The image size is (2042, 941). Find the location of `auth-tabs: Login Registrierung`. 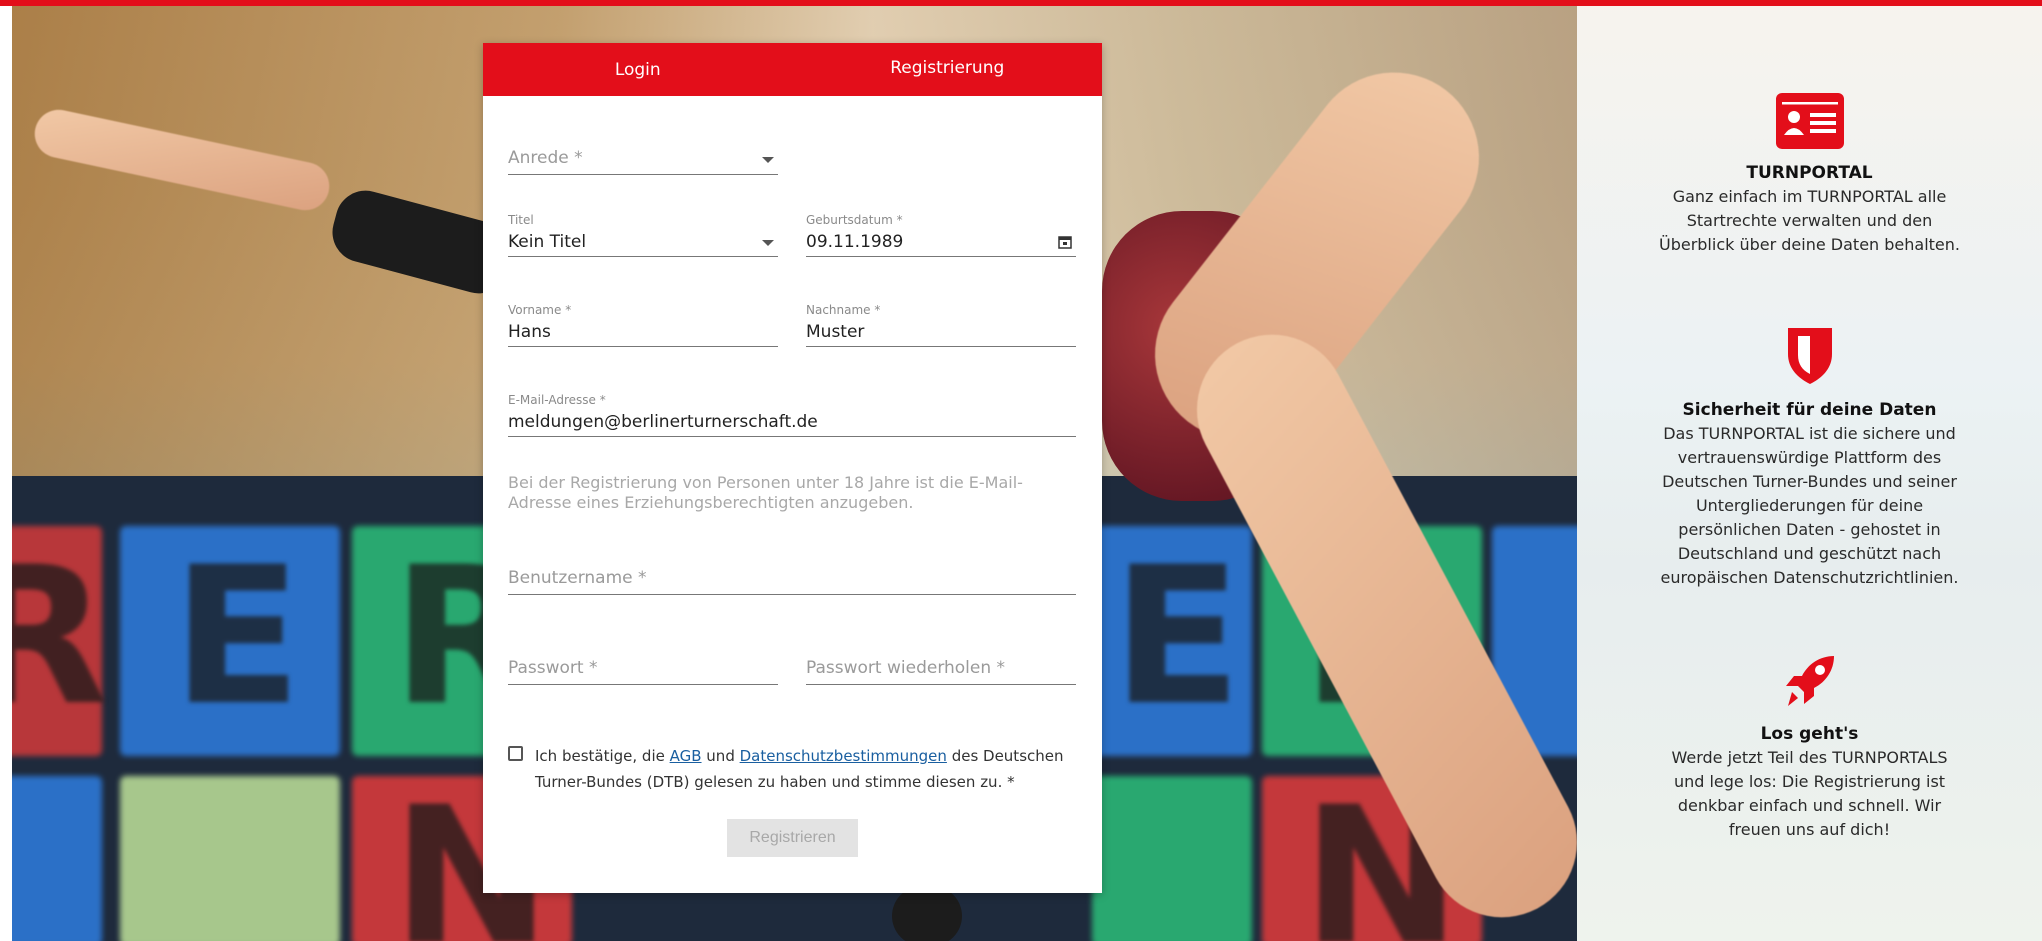

auth-tabs: Login Registrierung is located at coordinates (792, 69).